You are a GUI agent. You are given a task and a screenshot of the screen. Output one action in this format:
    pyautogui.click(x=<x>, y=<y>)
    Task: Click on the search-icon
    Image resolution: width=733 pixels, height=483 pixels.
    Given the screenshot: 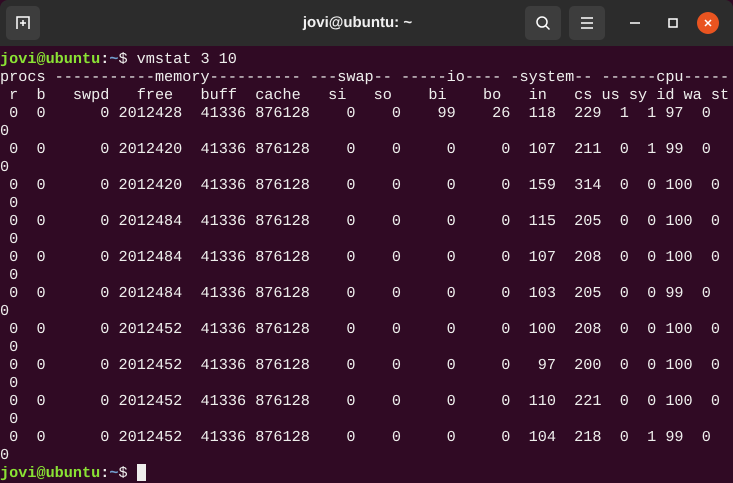 What is the action you would take?
    pyautogui.click(x=543, y=23)
    